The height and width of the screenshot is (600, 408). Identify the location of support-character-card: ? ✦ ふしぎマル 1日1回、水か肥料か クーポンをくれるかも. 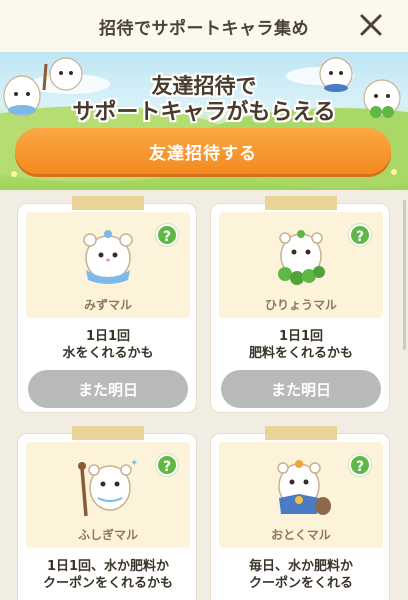
(107, 513).